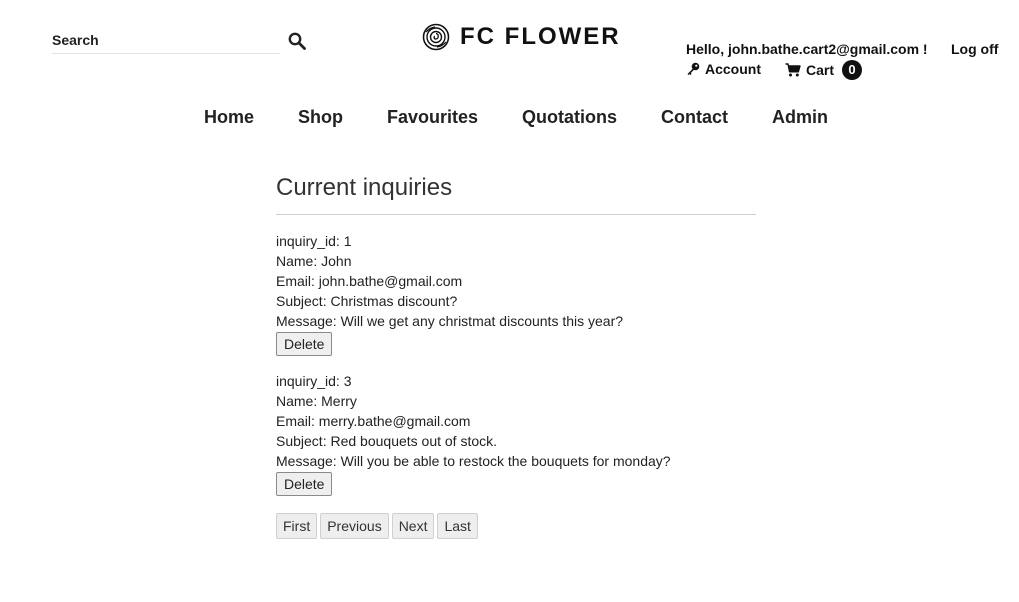  What do you see at coordinates (569, 117) in the screenshot?
I see `nav-quotations: Quotations` at bounding box center [569, 117].